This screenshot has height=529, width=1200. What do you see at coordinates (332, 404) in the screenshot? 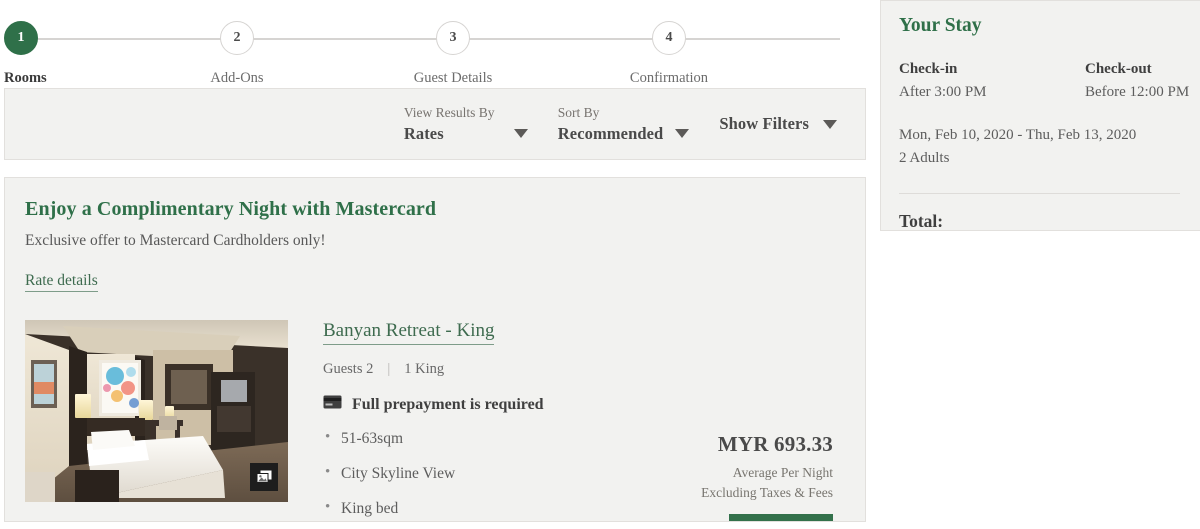
I see `credit-card-icon` at bounding box center [332, 404].